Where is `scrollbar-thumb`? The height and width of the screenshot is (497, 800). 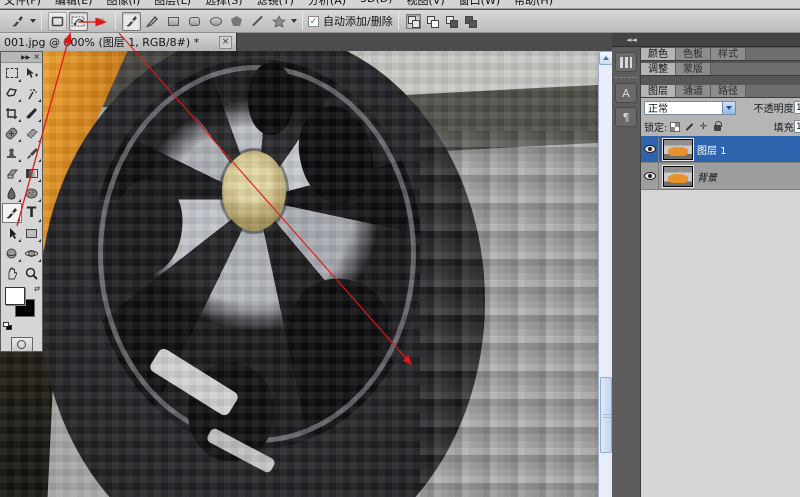
scrollbar-thumb is located at coordinates (606, 415).